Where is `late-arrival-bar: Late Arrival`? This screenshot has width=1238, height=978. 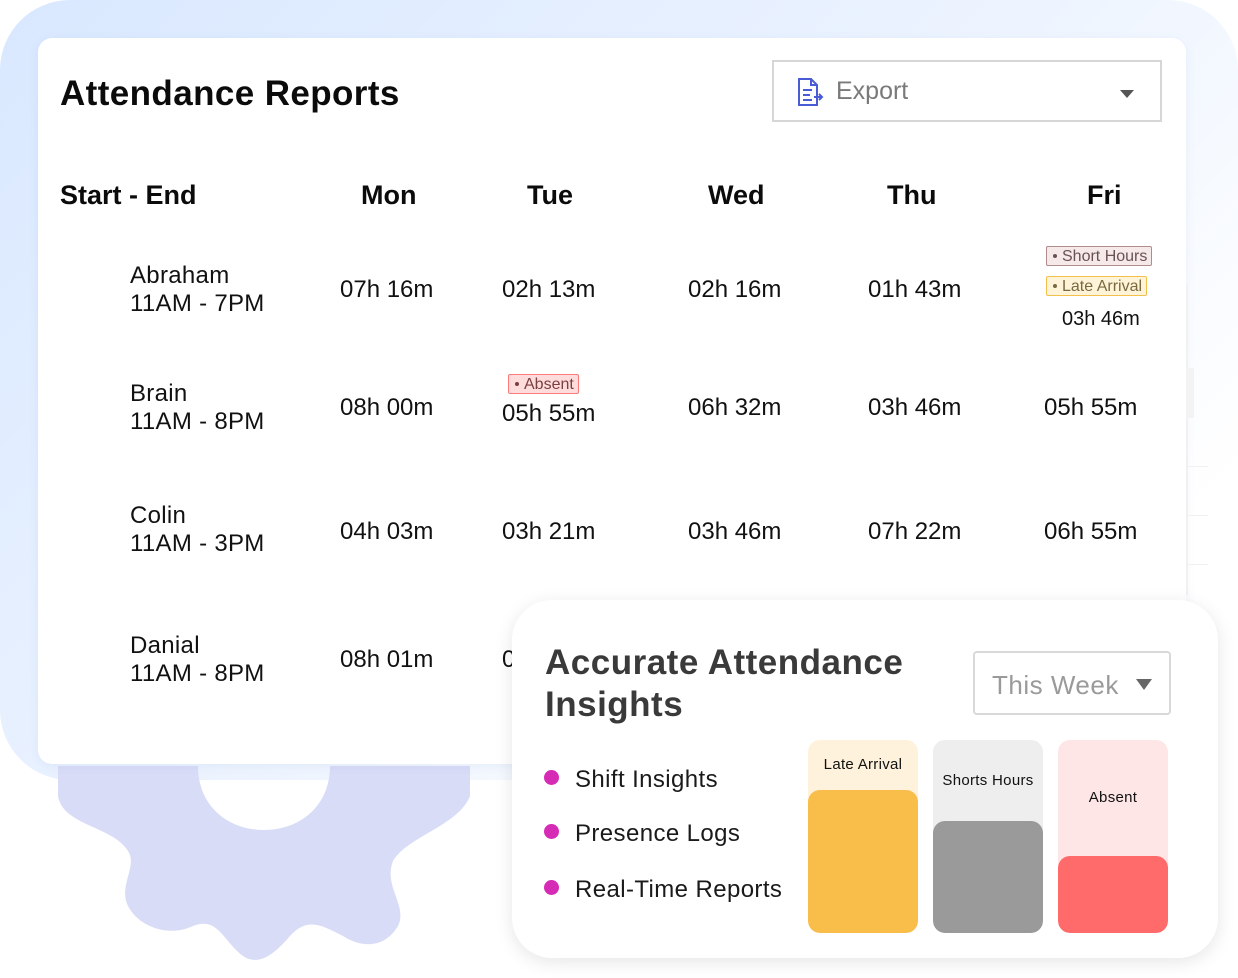
late-arrival-bar: Late Arrival is located at coordinates (863, 836).